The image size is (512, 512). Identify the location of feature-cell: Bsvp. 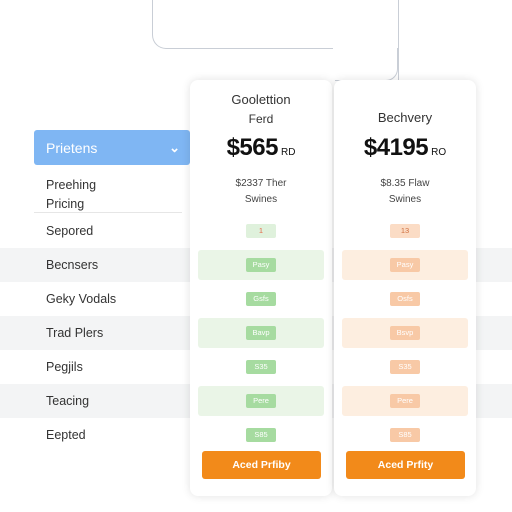
(405, 333).